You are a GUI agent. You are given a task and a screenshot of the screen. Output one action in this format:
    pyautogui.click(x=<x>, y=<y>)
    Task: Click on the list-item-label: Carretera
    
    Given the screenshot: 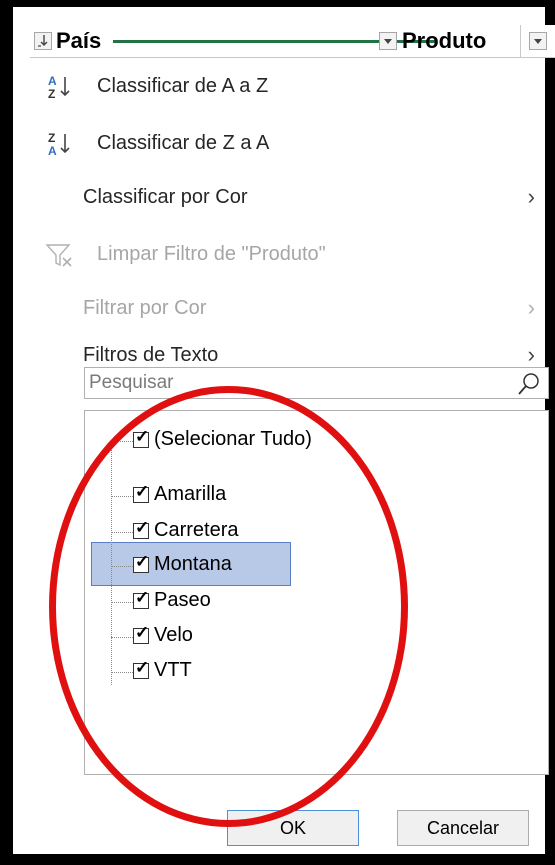 What is the action you would take?
    pyautogui.click(x=196, y=530)
    